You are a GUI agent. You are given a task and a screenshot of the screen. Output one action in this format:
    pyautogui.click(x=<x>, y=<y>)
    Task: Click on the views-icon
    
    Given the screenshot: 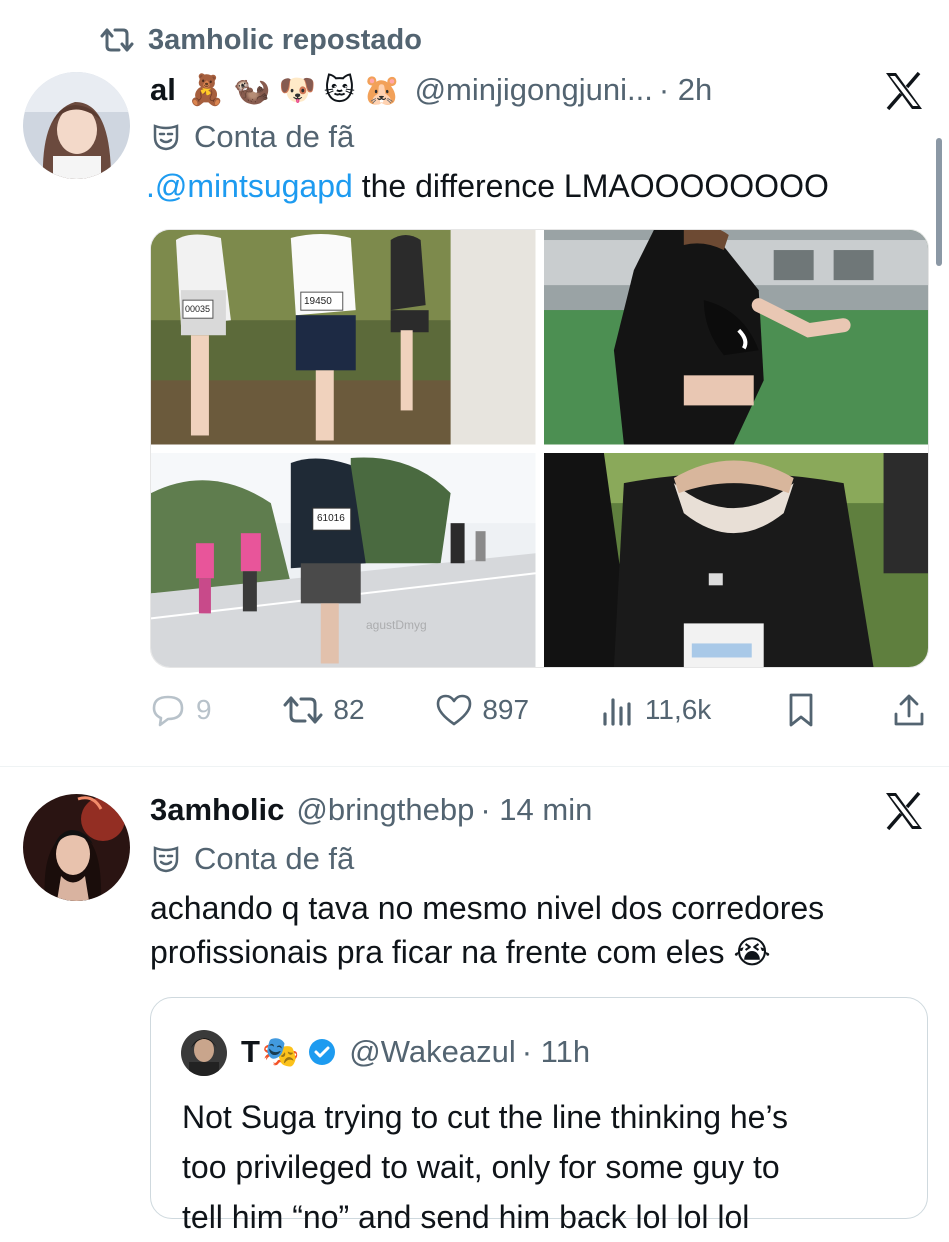 What is the action you would take?
    pyautogui.click(x=617, y=712)
    